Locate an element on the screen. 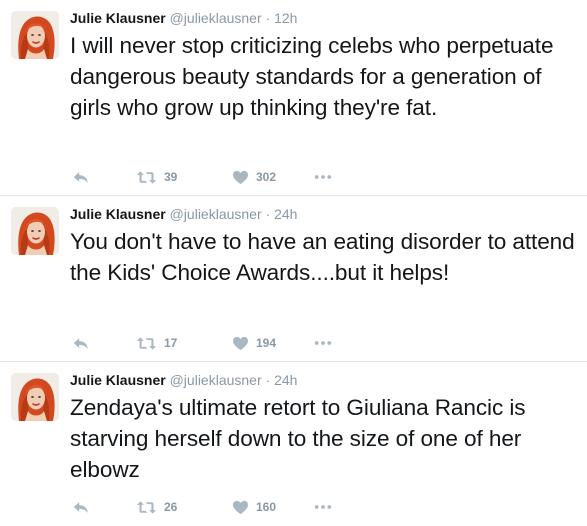 Image resolution: width=587 pixels, height=526 pixels. like-count: 302 is located at coordinates (266, 177).